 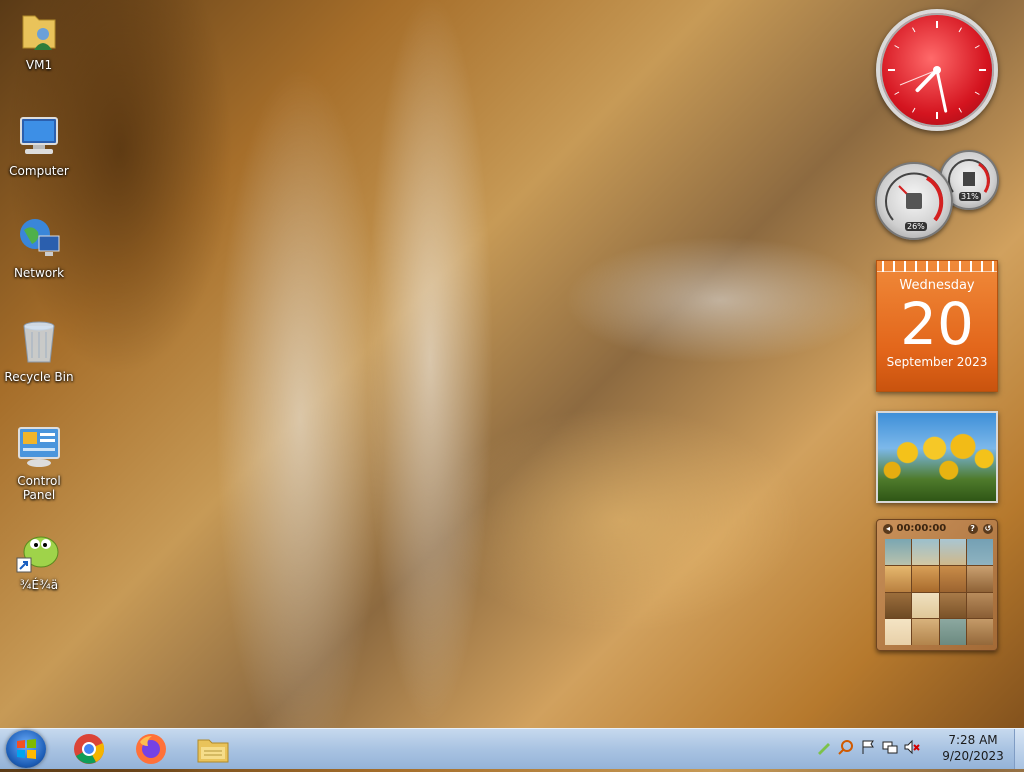 What do you see at coordinates (988, 528) in the screenshot?
I see `puzzle-shuffle-button: ↺` at bounding box center [988, 528].